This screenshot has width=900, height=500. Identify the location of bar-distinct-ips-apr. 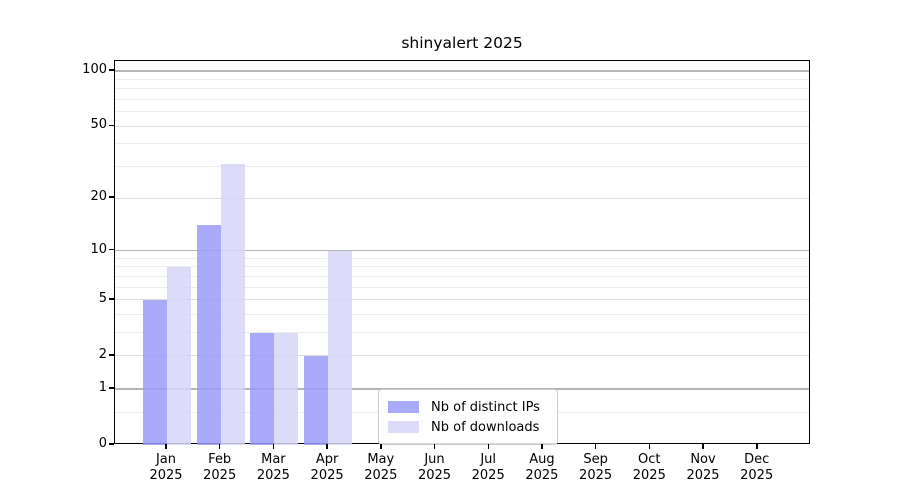
(316, 400).